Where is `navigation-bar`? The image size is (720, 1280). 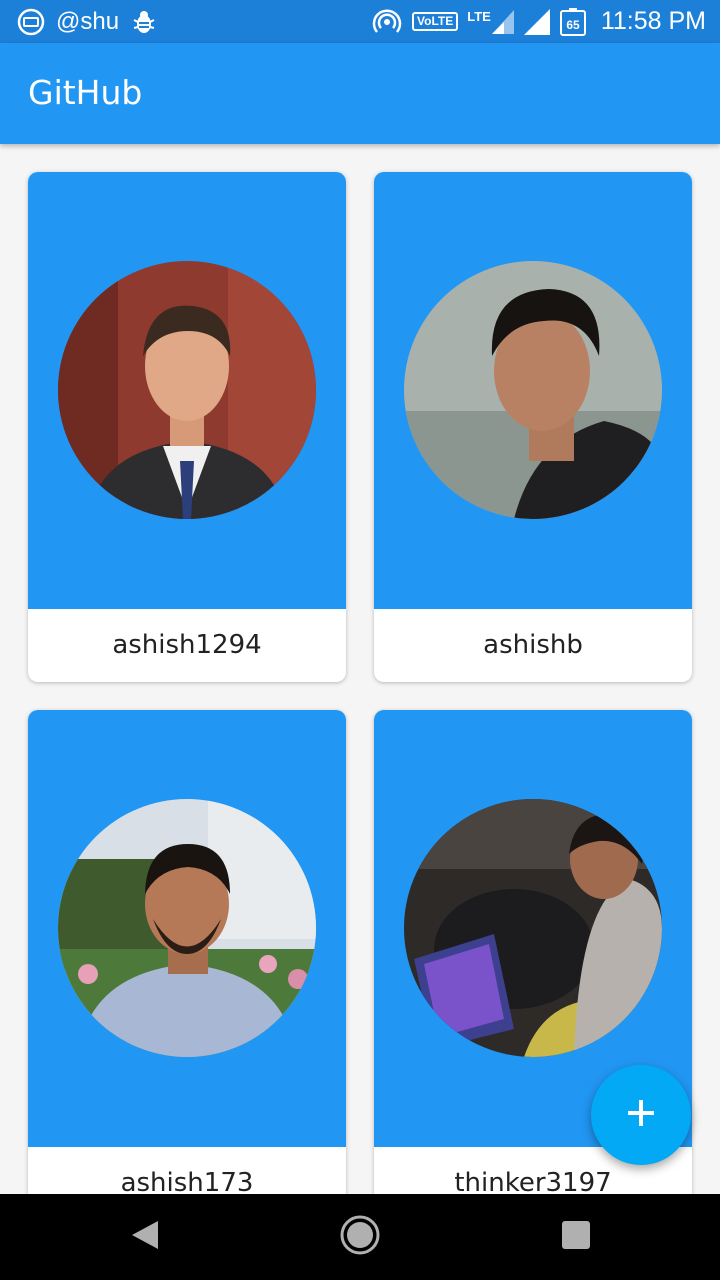 navigation-bar is located at coordinates (360, 1237).